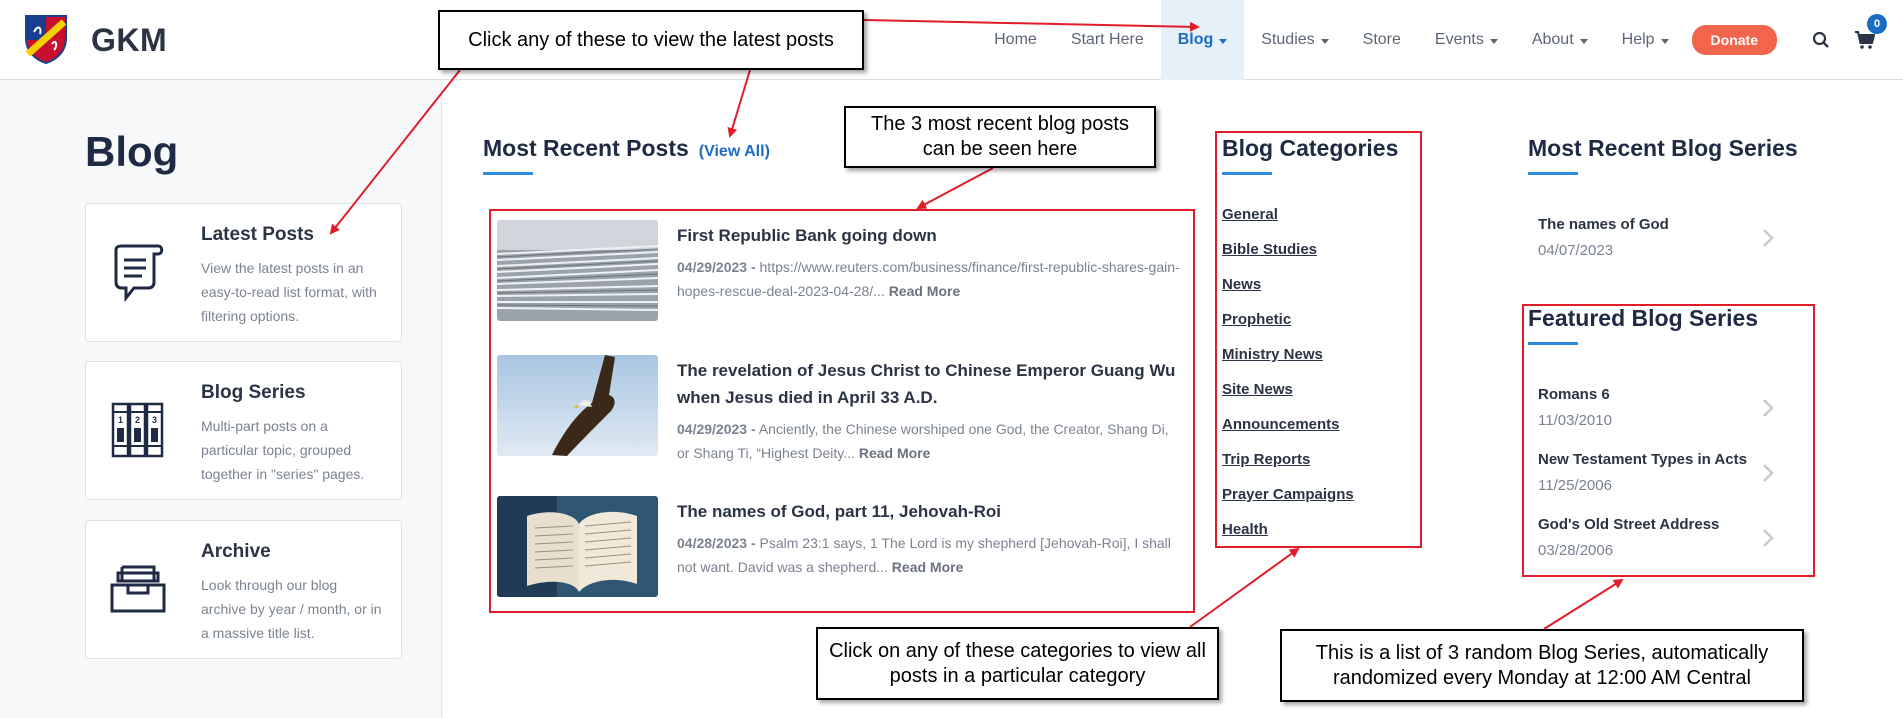  I want to click on nav-label: Help, so click(1638, 39).